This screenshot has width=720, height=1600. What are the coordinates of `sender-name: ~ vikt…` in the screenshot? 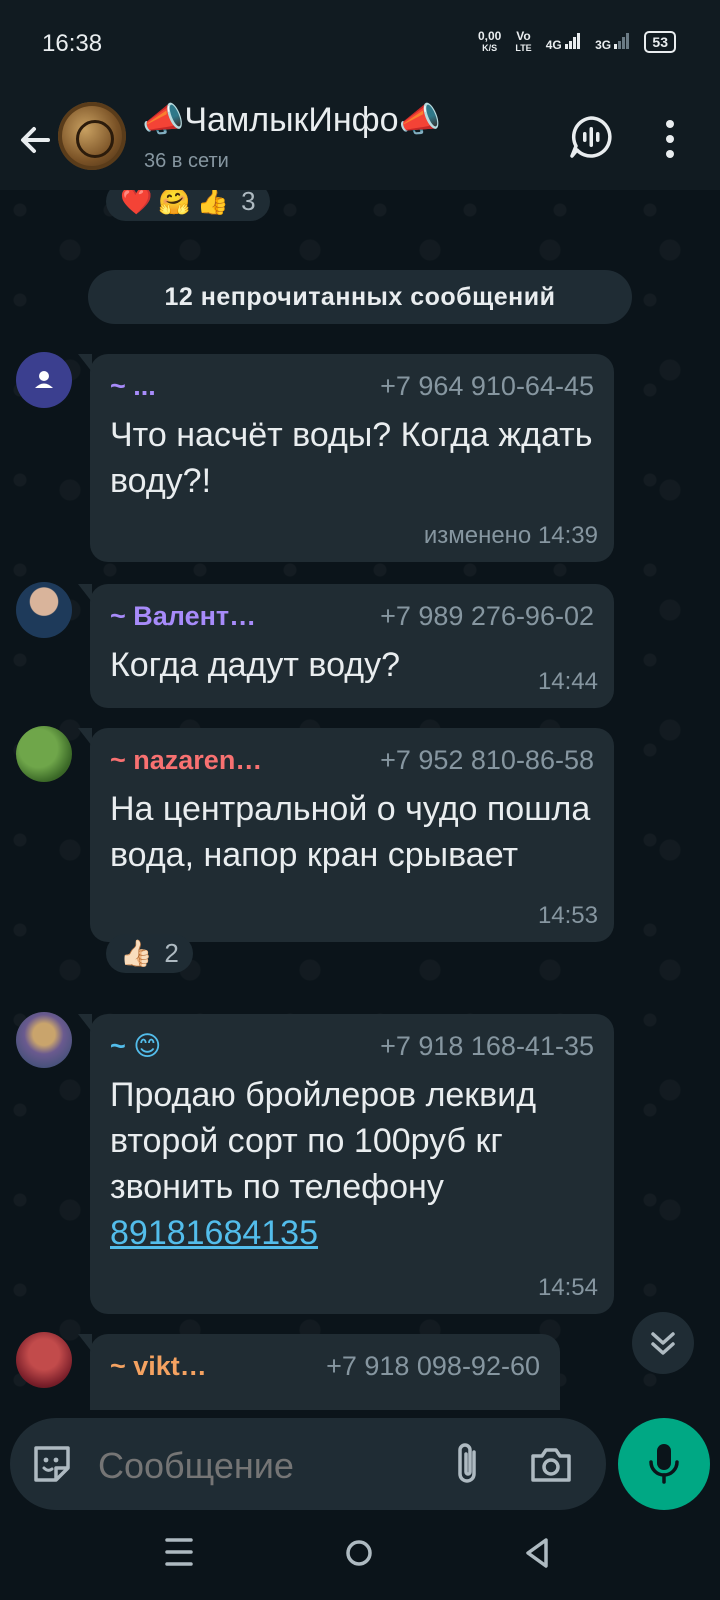 It's located at (158, 1366).